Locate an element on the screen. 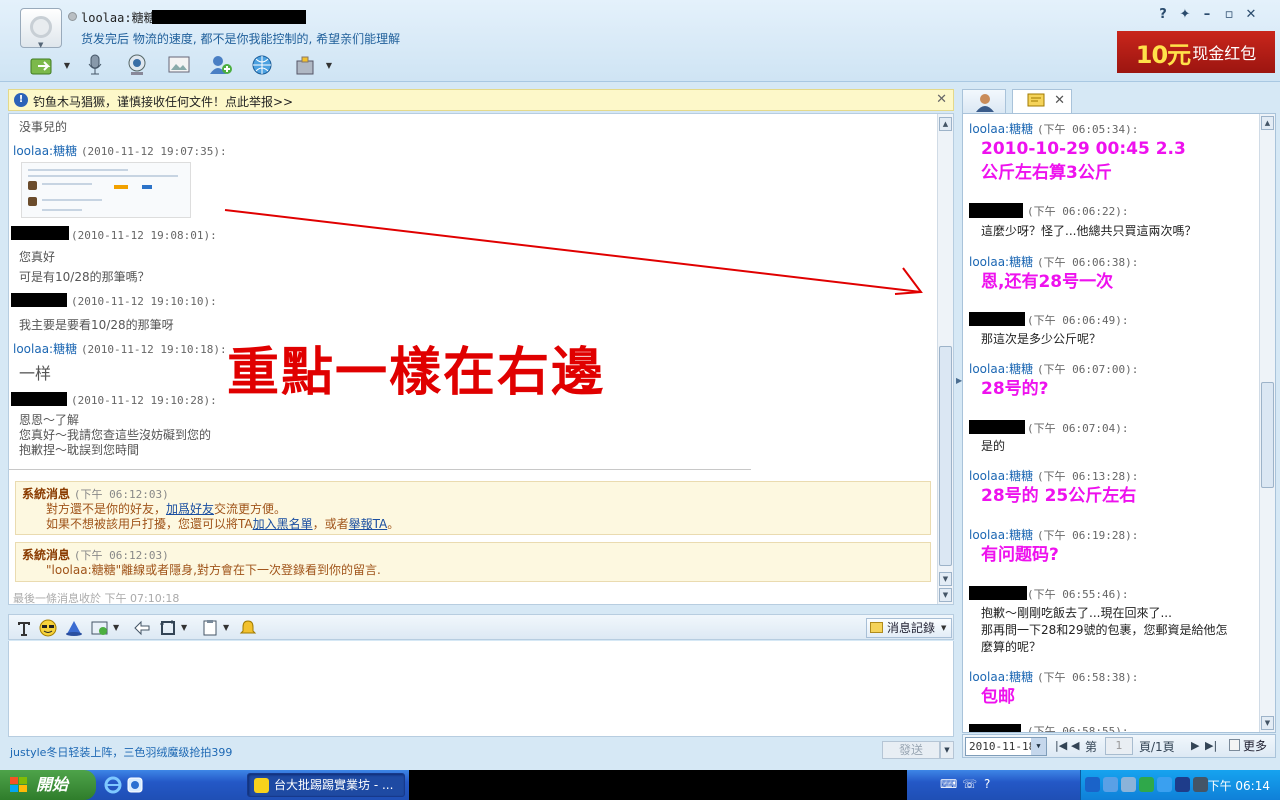  side-tabs: ✕ is located at coordinates (1119, 101).